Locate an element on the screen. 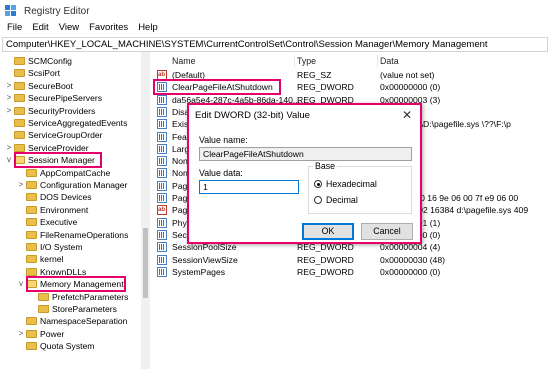 This screenshot has height=369, width=550. radio-unselected-icon is located at coordinates (318, 200).